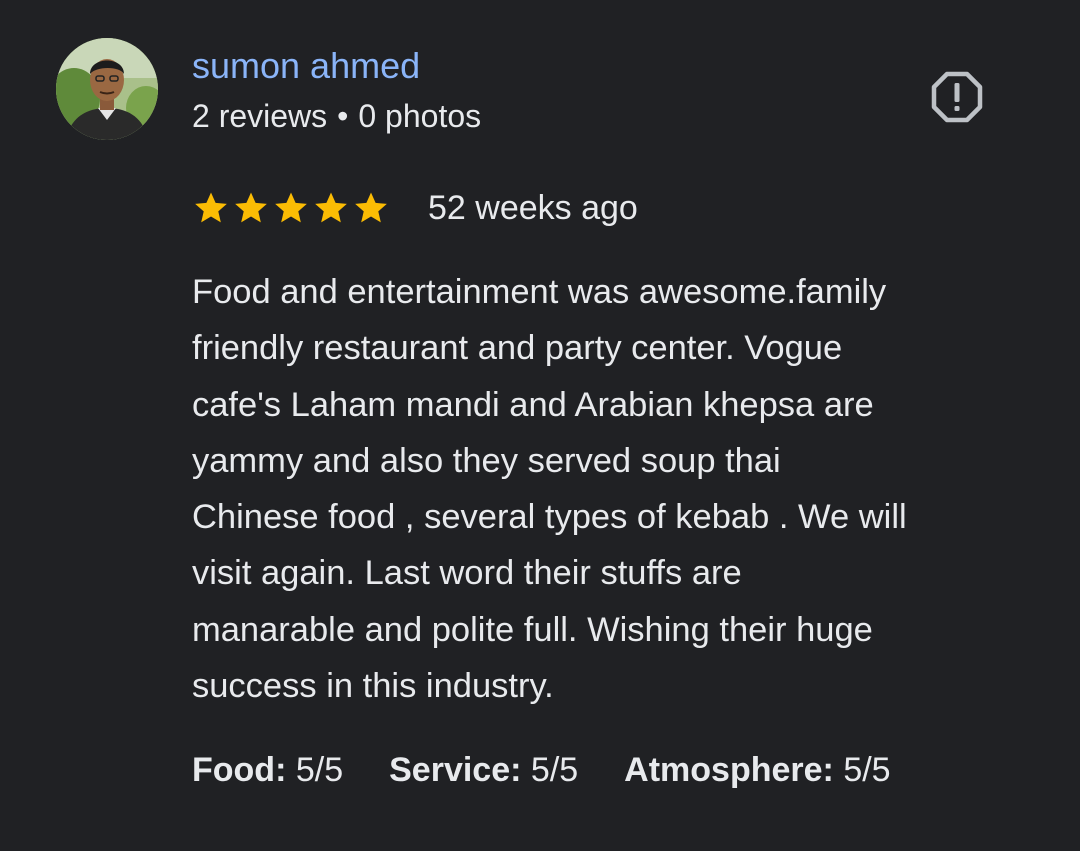  I want to click on atmosphere-rating-value: 5/5, so click(867, 770).